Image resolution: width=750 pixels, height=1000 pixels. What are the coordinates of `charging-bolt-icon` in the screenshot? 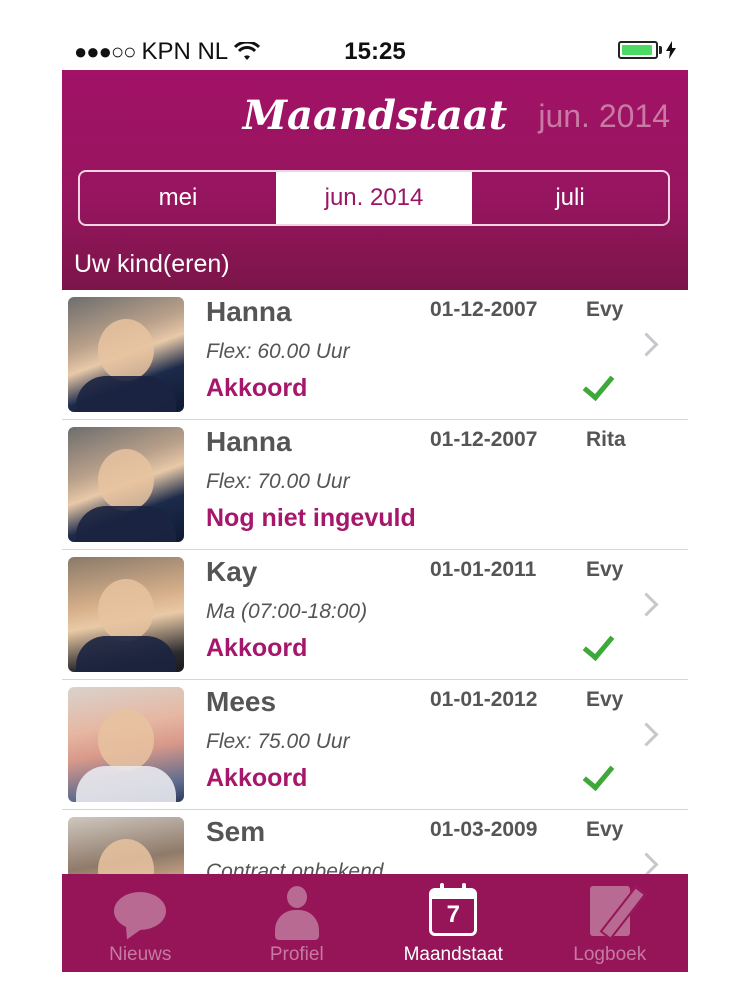 It's located at (671, 50).